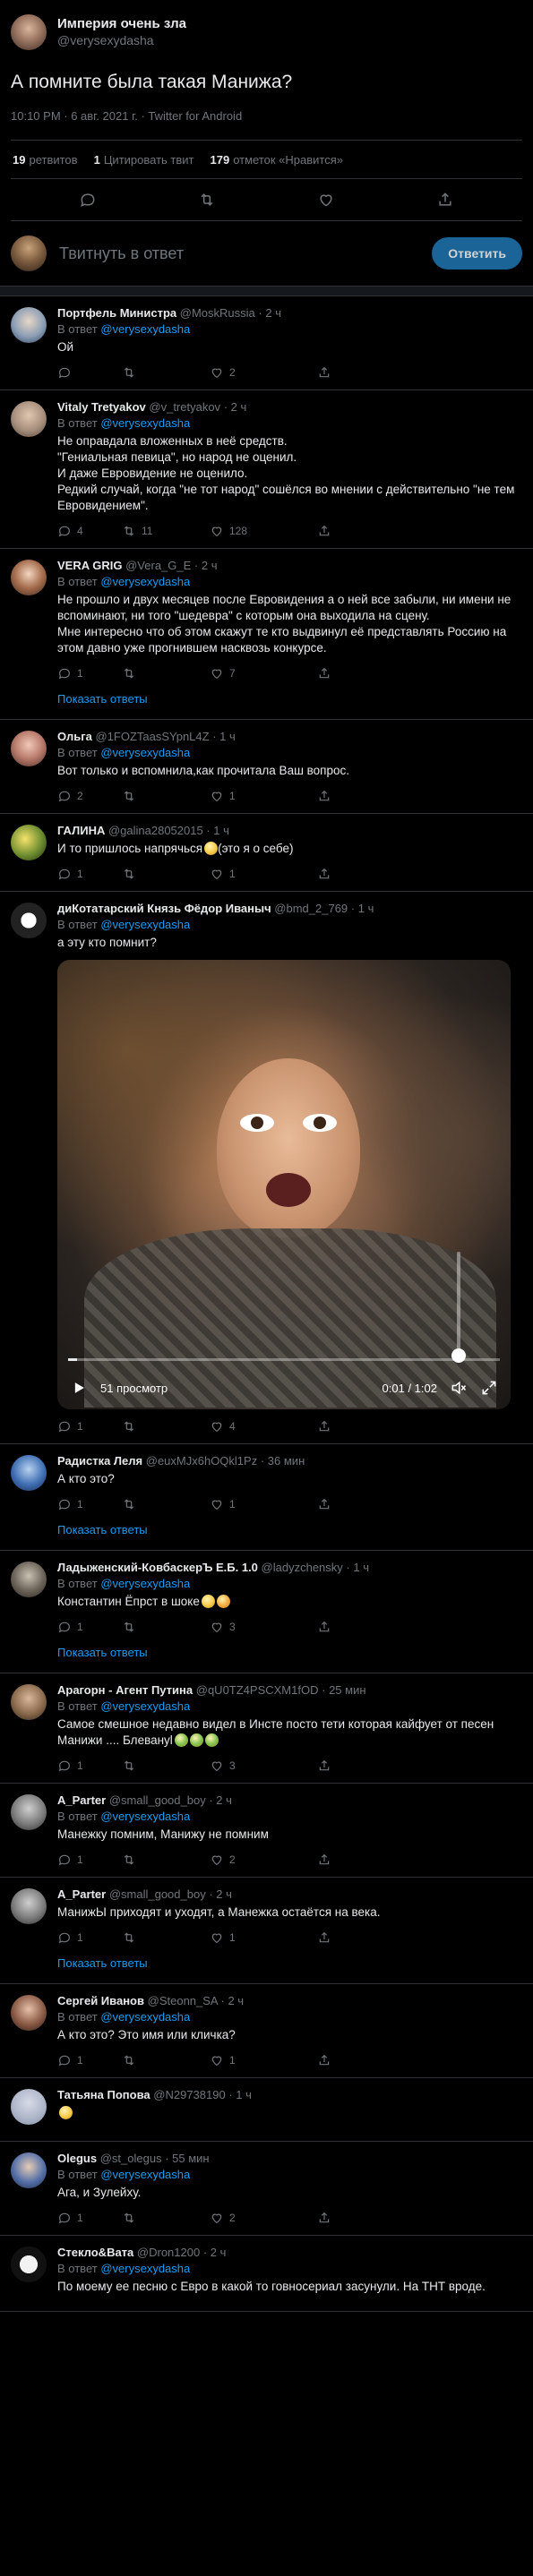 The width and height of the screenshot is (533, 2576). What do you see at coordinates (289, 704) in the screenshot?
I see `show-replies-link: Показать ответы` at bounding box center [289, 704].